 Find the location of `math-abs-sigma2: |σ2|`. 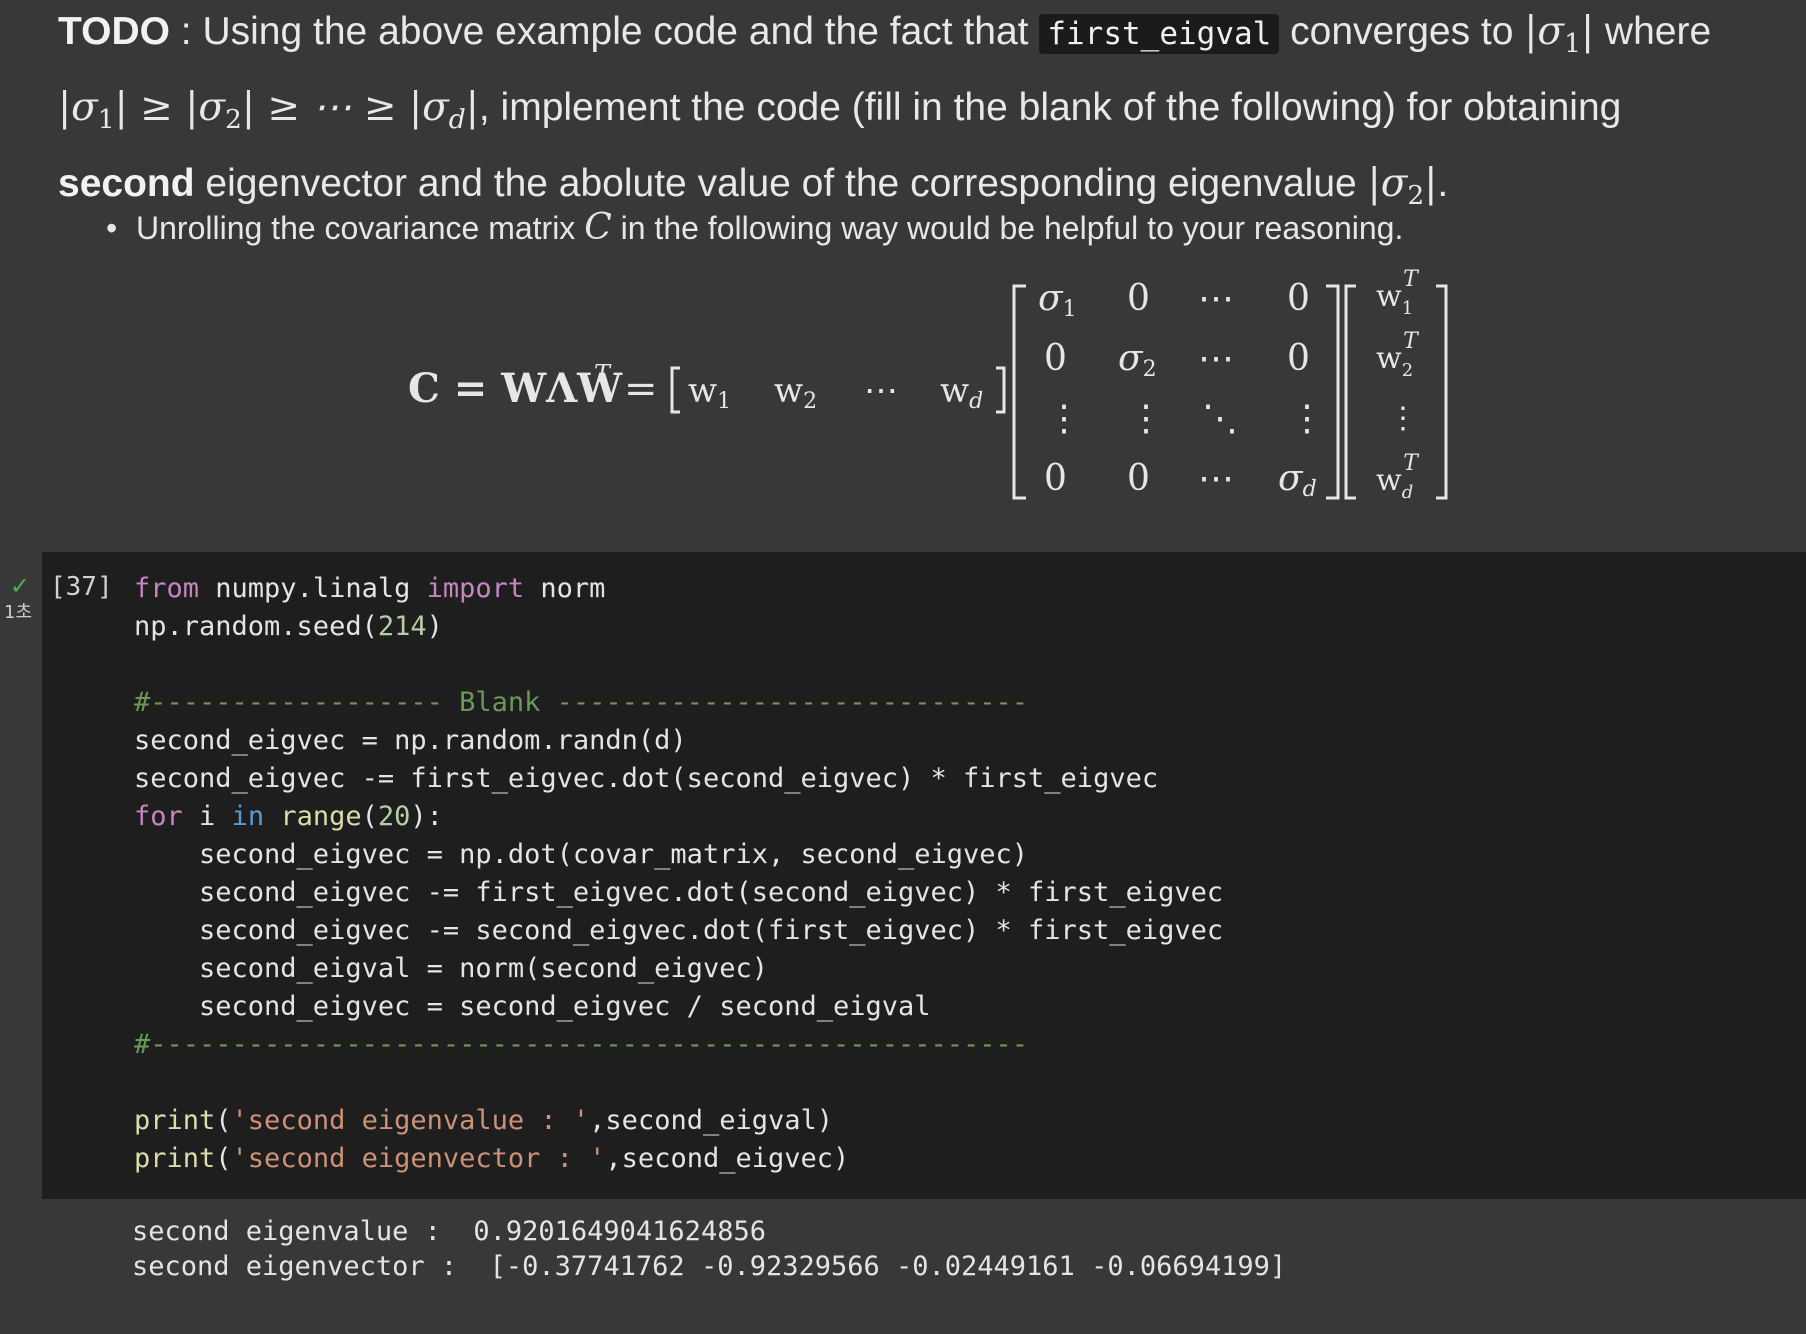

math-abs-sigma2: |σ2| is located at coordinates (1402, 185).